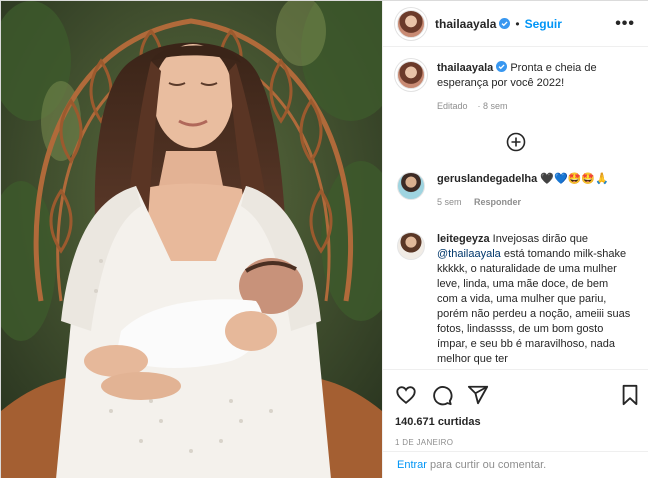 The width and height of the screenshot is (648, 478). What do you see at coordinates (452, 106) in the screenshot?
I see `edited-label: Editado` at bounding box center [452, 106].